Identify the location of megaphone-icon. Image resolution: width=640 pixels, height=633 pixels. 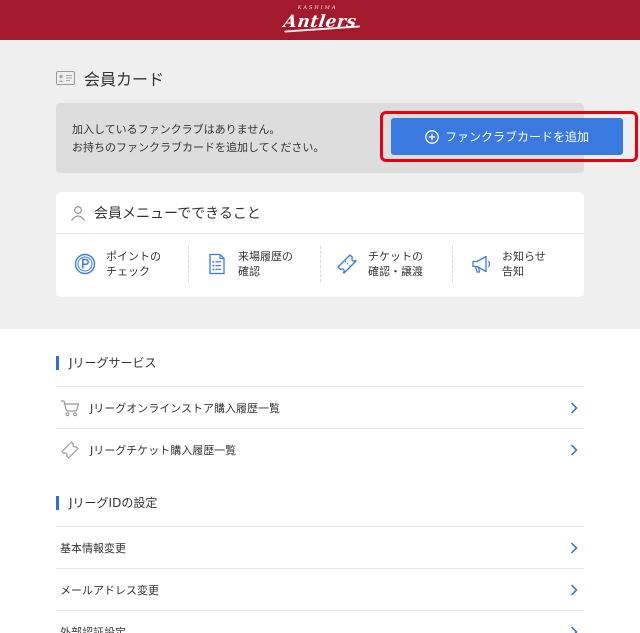
(481, 264).